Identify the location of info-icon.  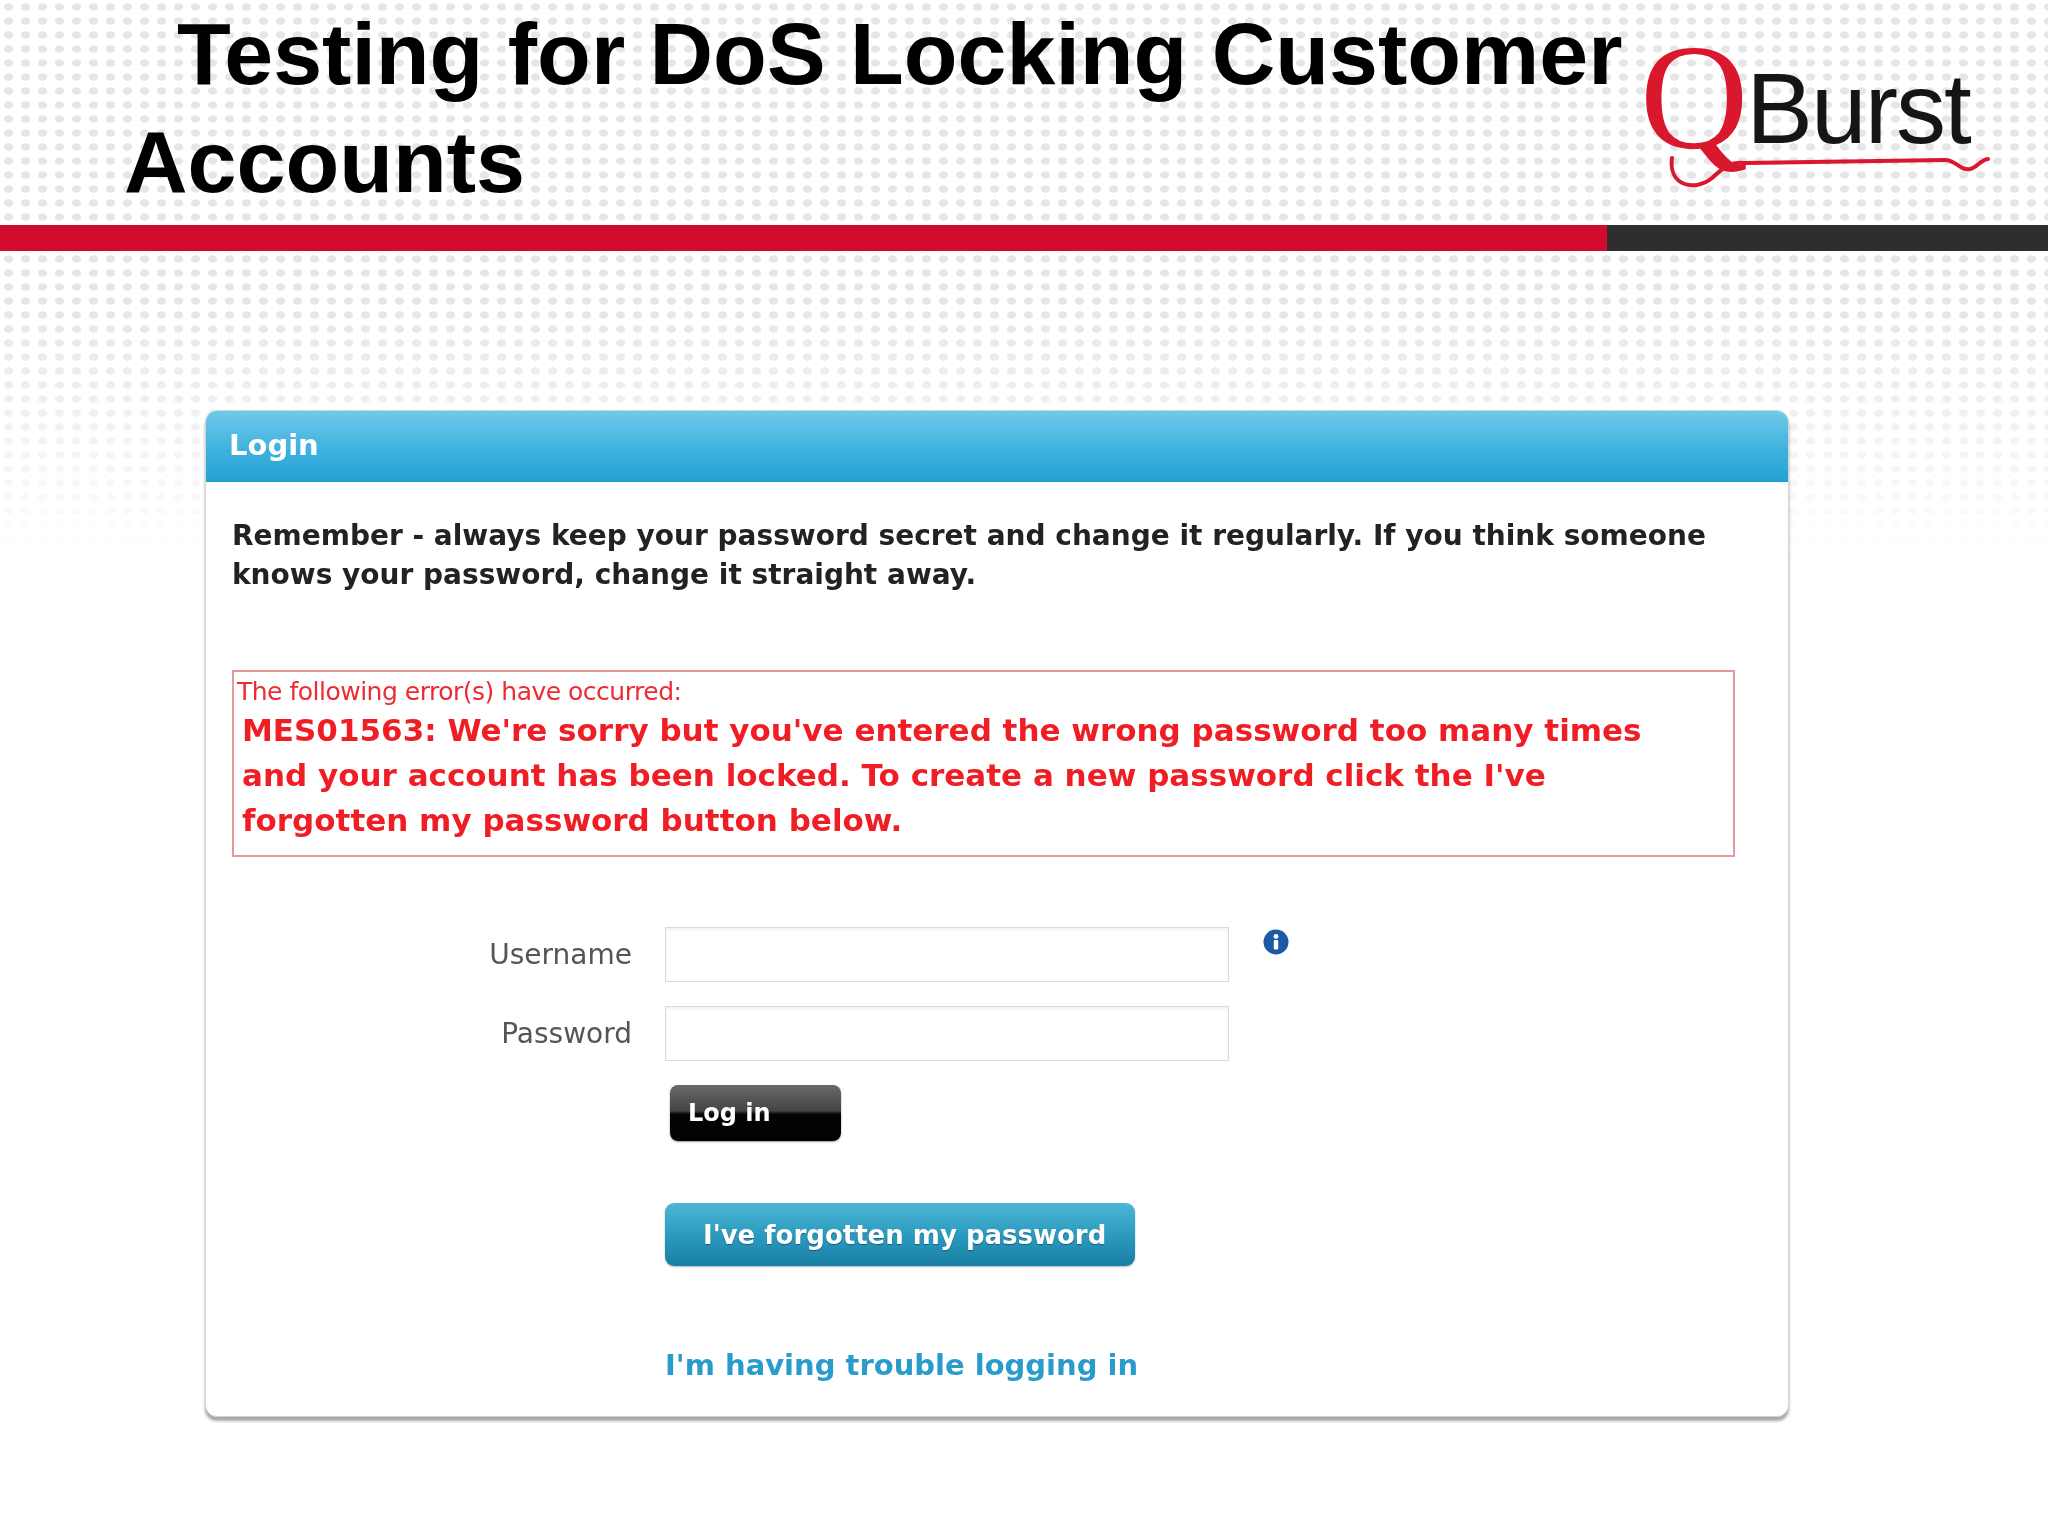
(1276, 942).